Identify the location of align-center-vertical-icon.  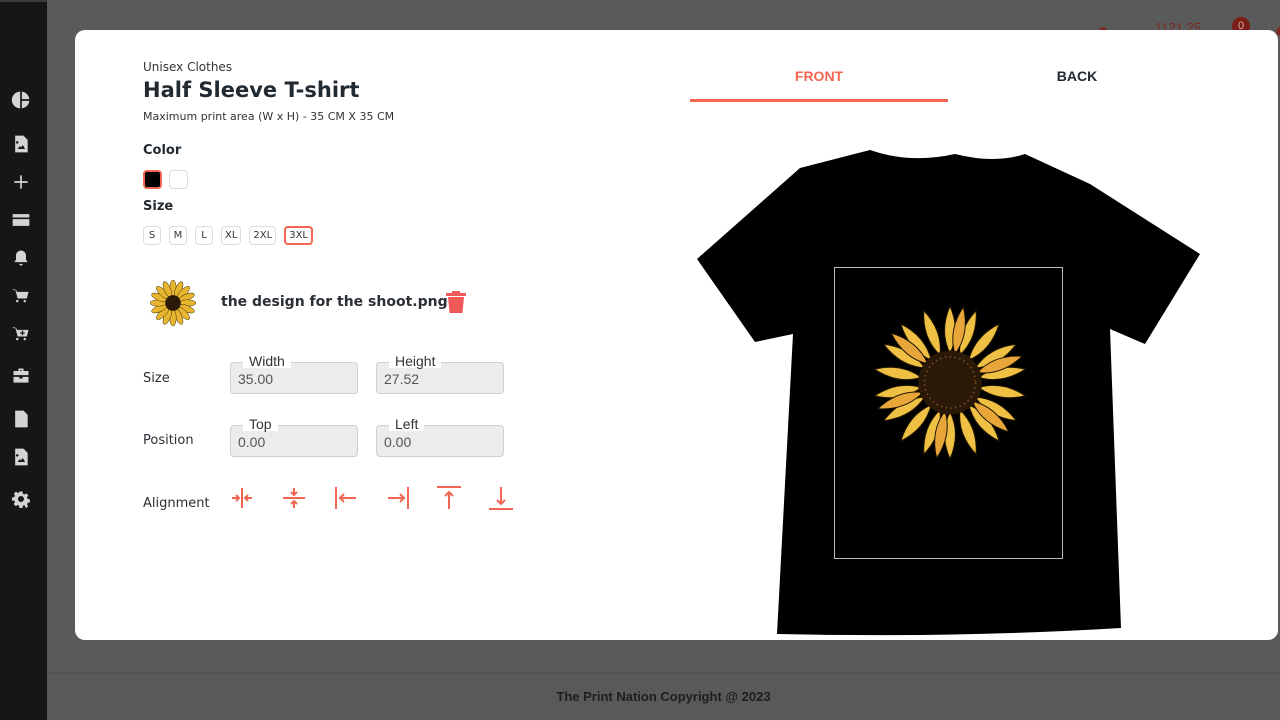
(294, 498).